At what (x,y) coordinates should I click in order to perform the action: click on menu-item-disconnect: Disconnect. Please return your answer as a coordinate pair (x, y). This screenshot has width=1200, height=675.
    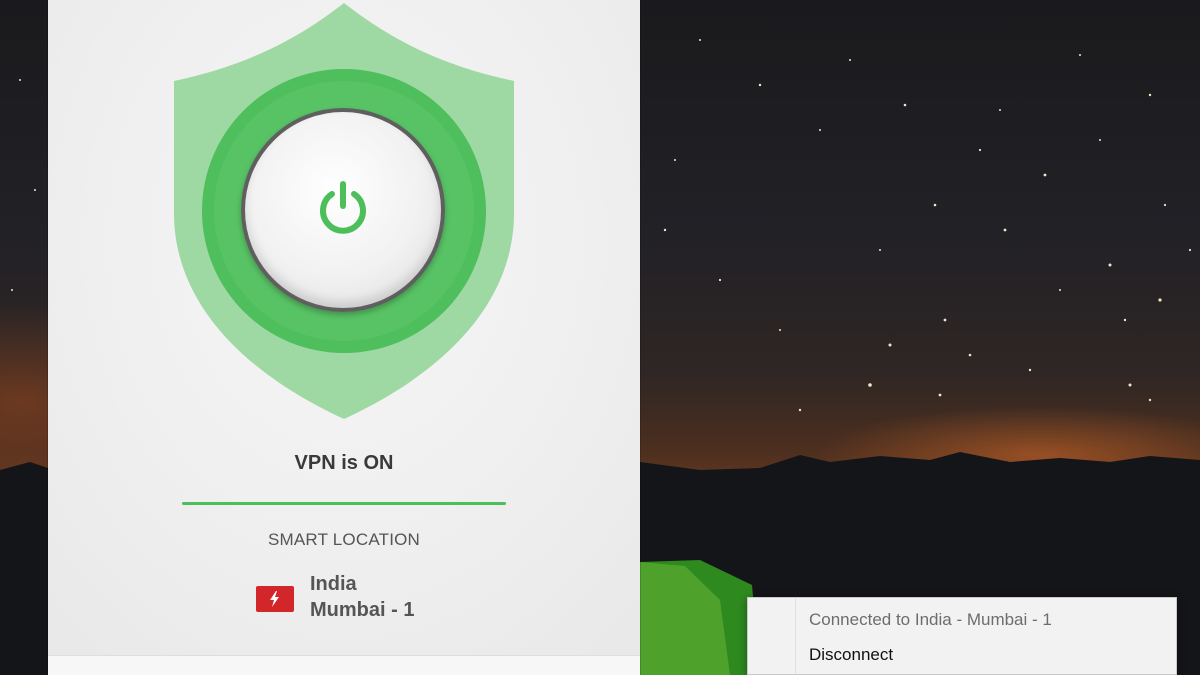
    Looking at the image, I should click on (986, 655).